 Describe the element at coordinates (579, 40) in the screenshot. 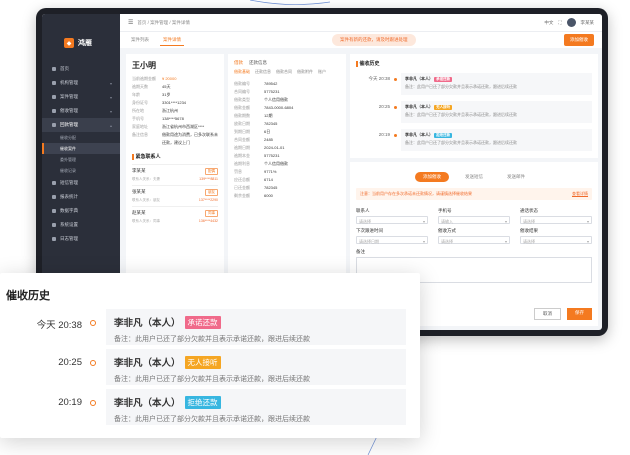

I see `add-collection-button: 添加催收` at that location.